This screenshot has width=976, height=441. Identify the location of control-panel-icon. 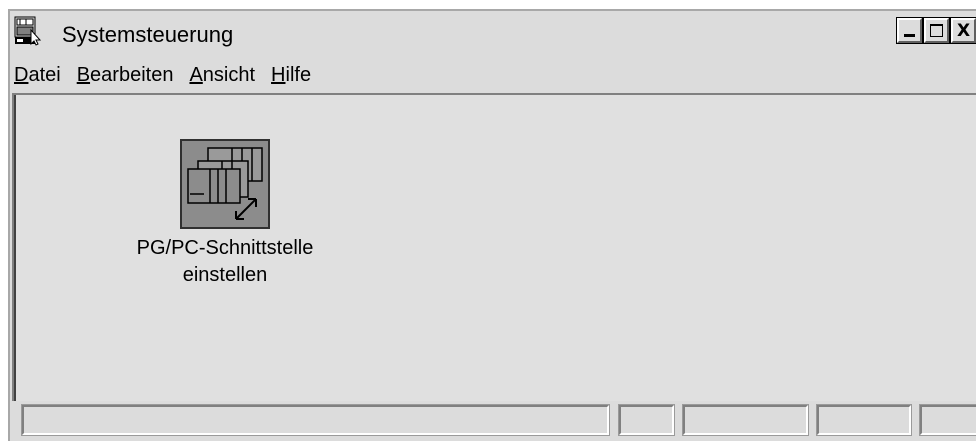
(29, 31).